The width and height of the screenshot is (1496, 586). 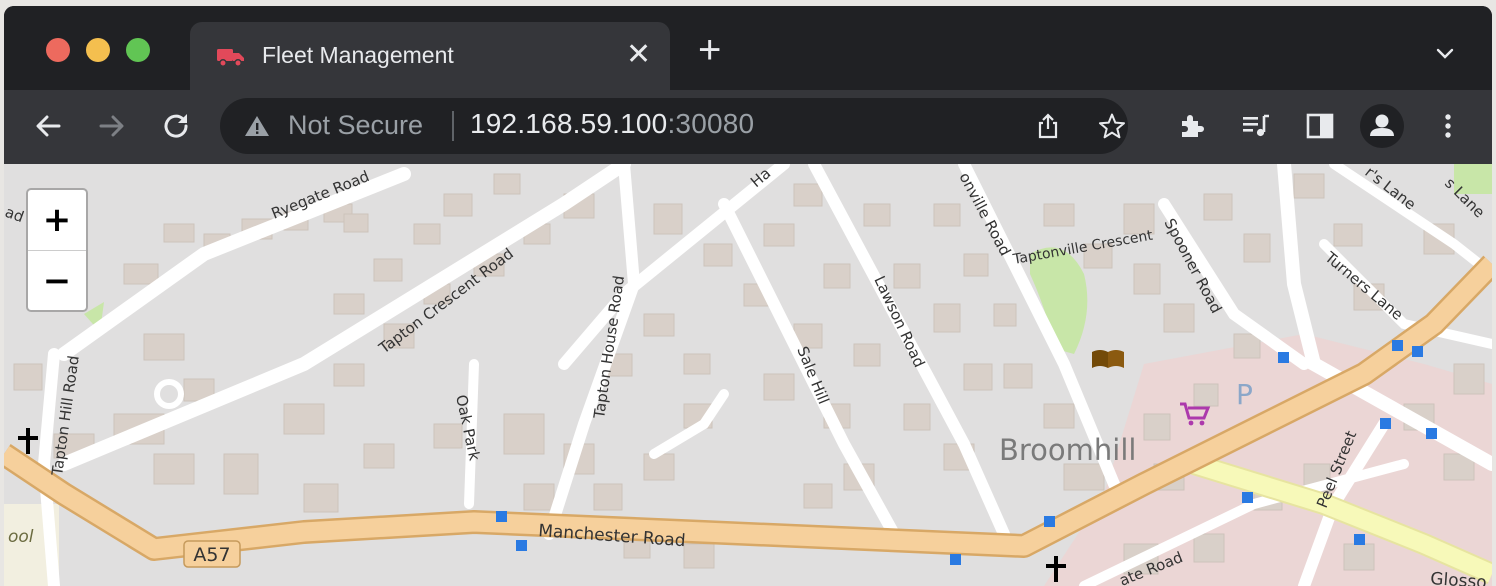 I want to click on street-label: Taptonville Crescent, so click(x=1083, y=248).